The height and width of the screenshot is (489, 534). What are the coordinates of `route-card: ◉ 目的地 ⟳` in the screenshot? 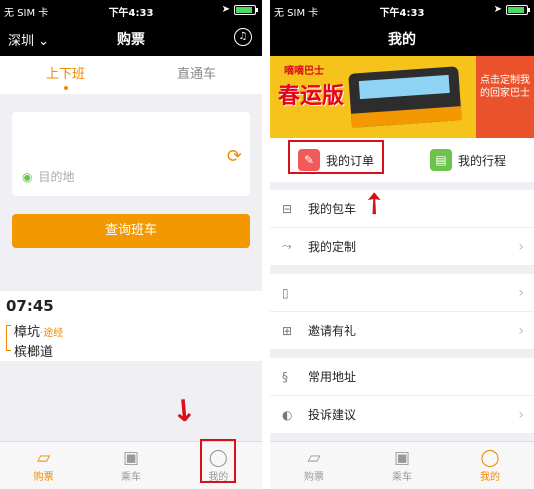 It's located at (131, 154).